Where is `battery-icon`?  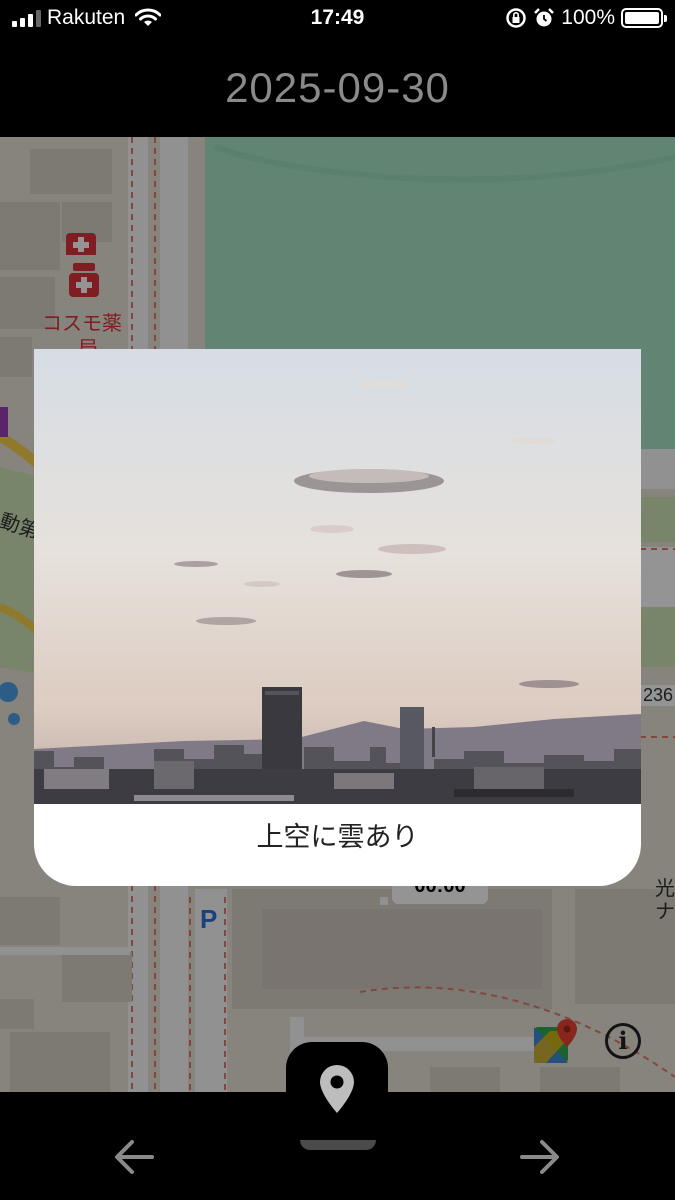 battery-icon is located at coordinates (644, 18).